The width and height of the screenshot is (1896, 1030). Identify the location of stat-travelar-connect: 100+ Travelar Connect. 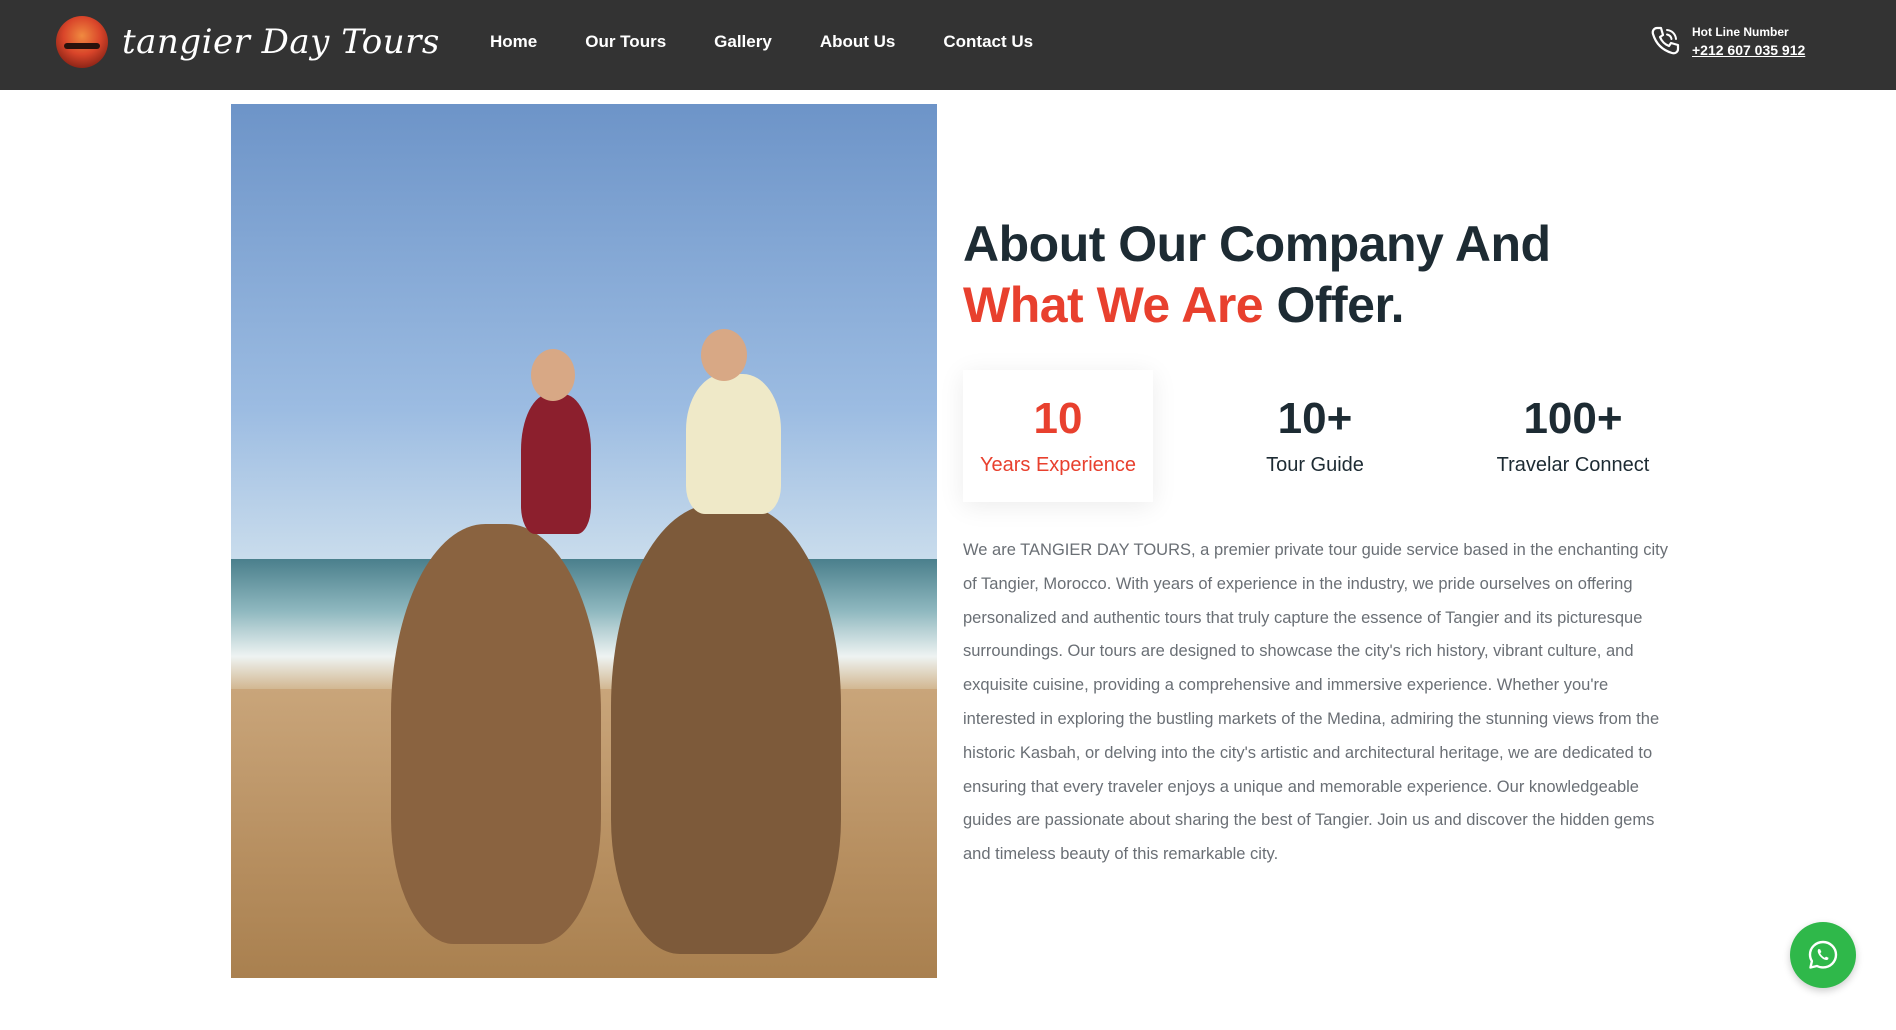
(1573, 436).